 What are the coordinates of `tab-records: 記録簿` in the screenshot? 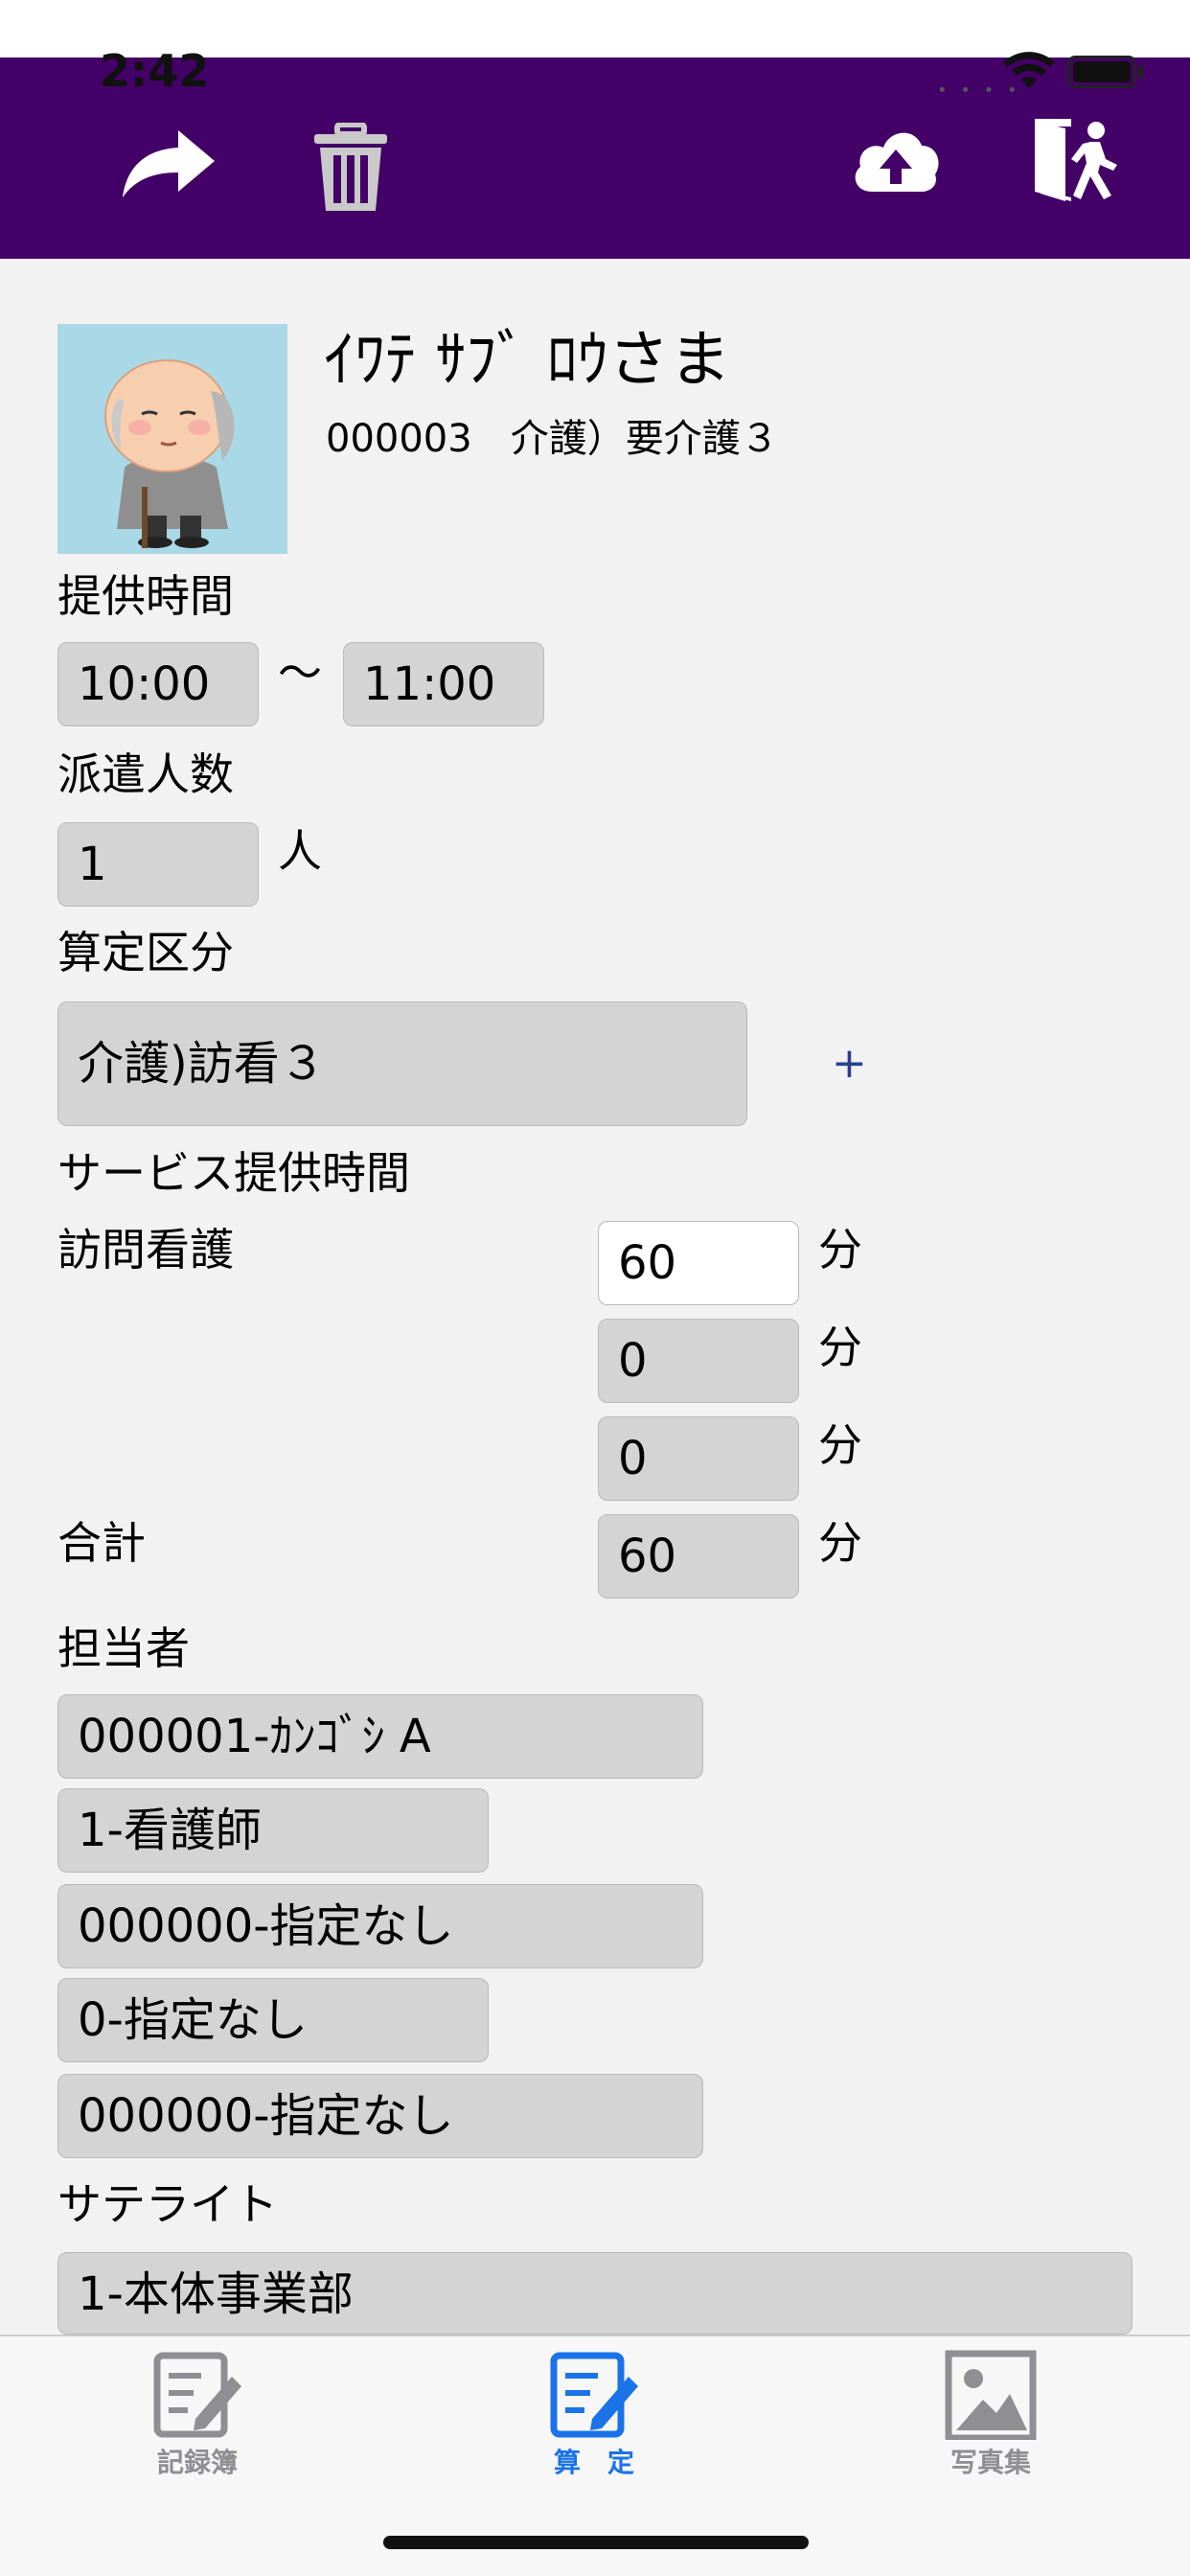 It's located at (198, 2413).